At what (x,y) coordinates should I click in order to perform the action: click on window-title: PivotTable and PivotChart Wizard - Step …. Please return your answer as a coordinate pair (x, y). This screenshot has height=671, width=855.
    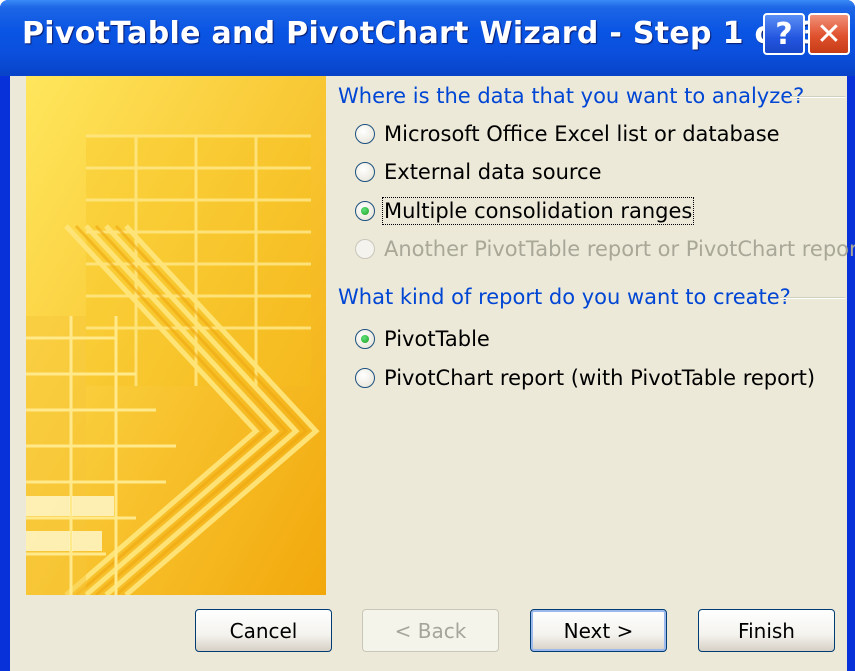
    Looking at the image, I should click on (421, 33).